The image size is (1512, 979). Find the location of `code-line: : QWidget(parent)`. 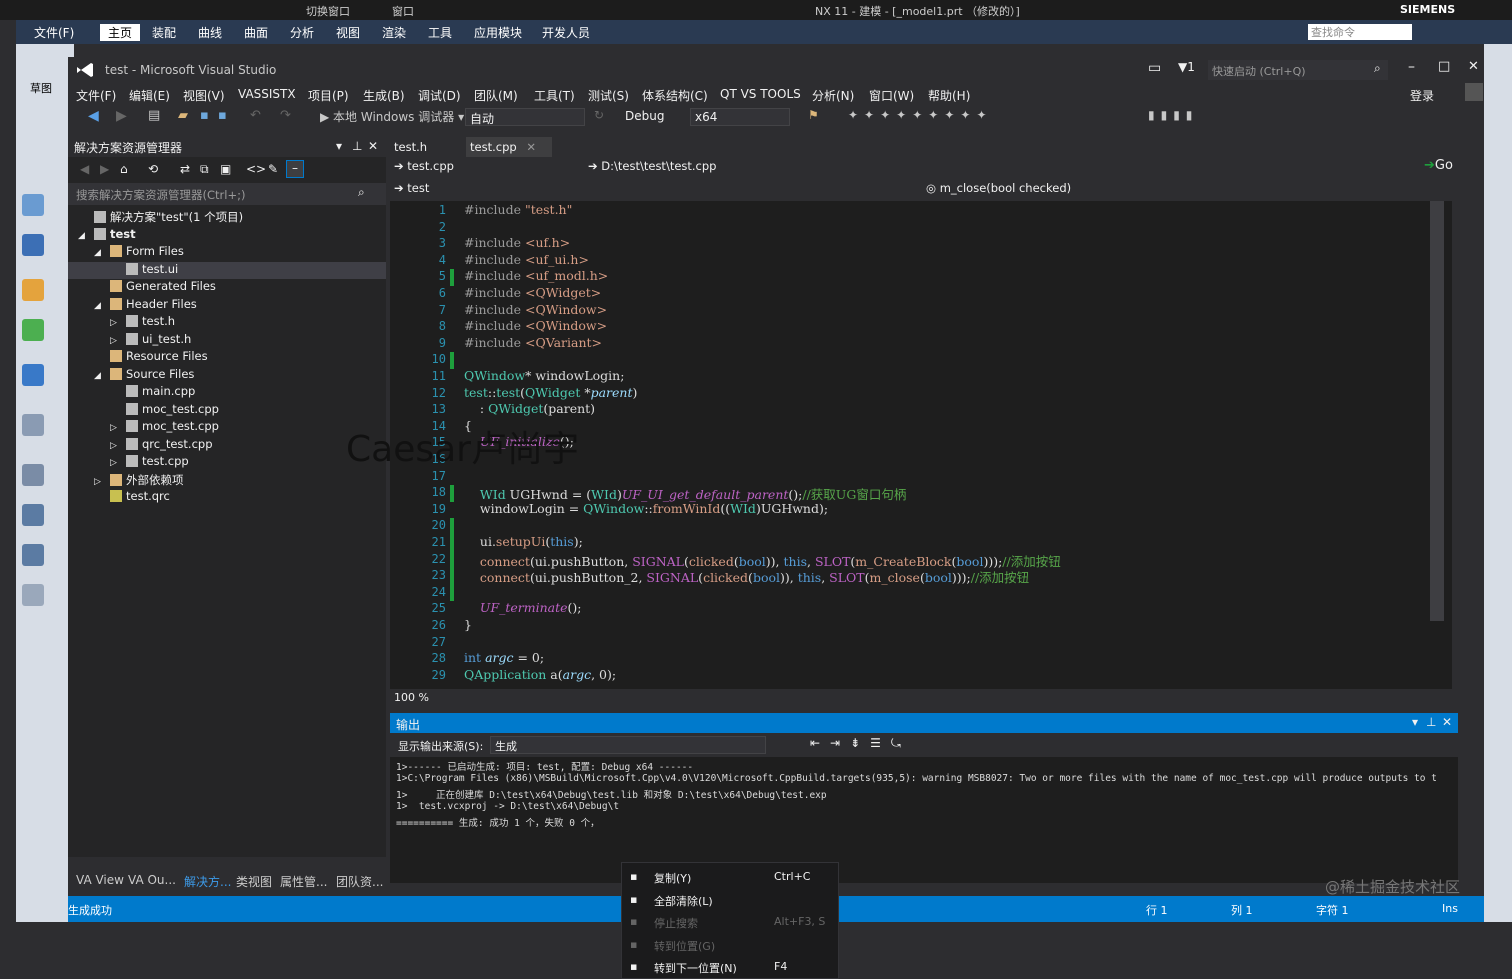

code-line: : QWidget(parent) is located at coordinates (529, 408).